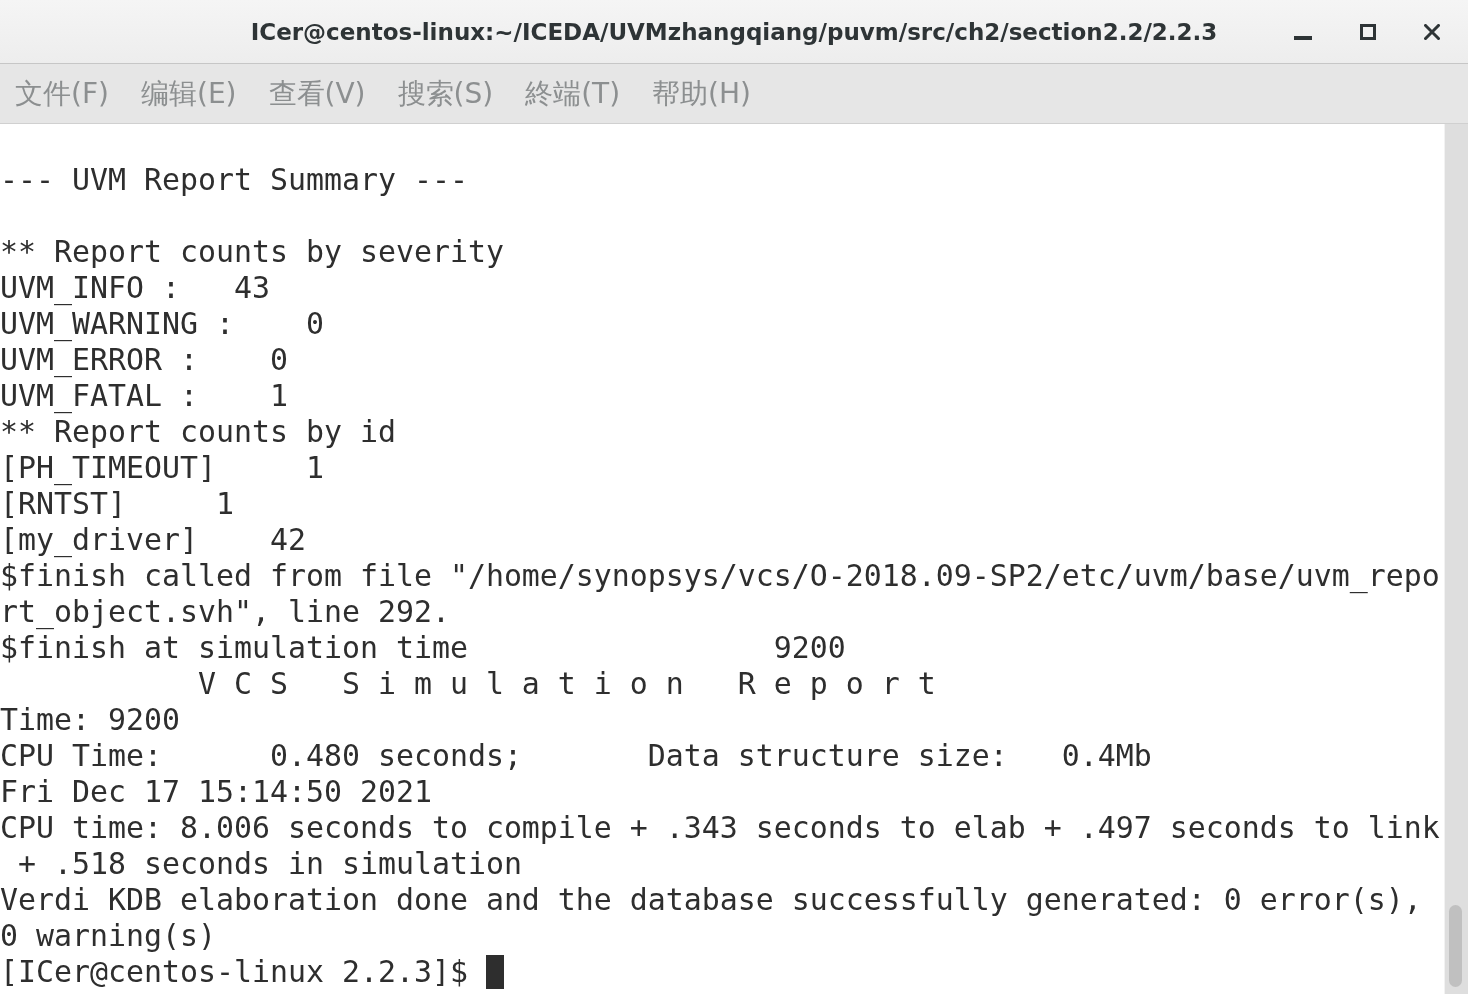  Describe the element at coordinates (317, 93) in the screenshot. I see `menu-item: 查看(V)` at that location.